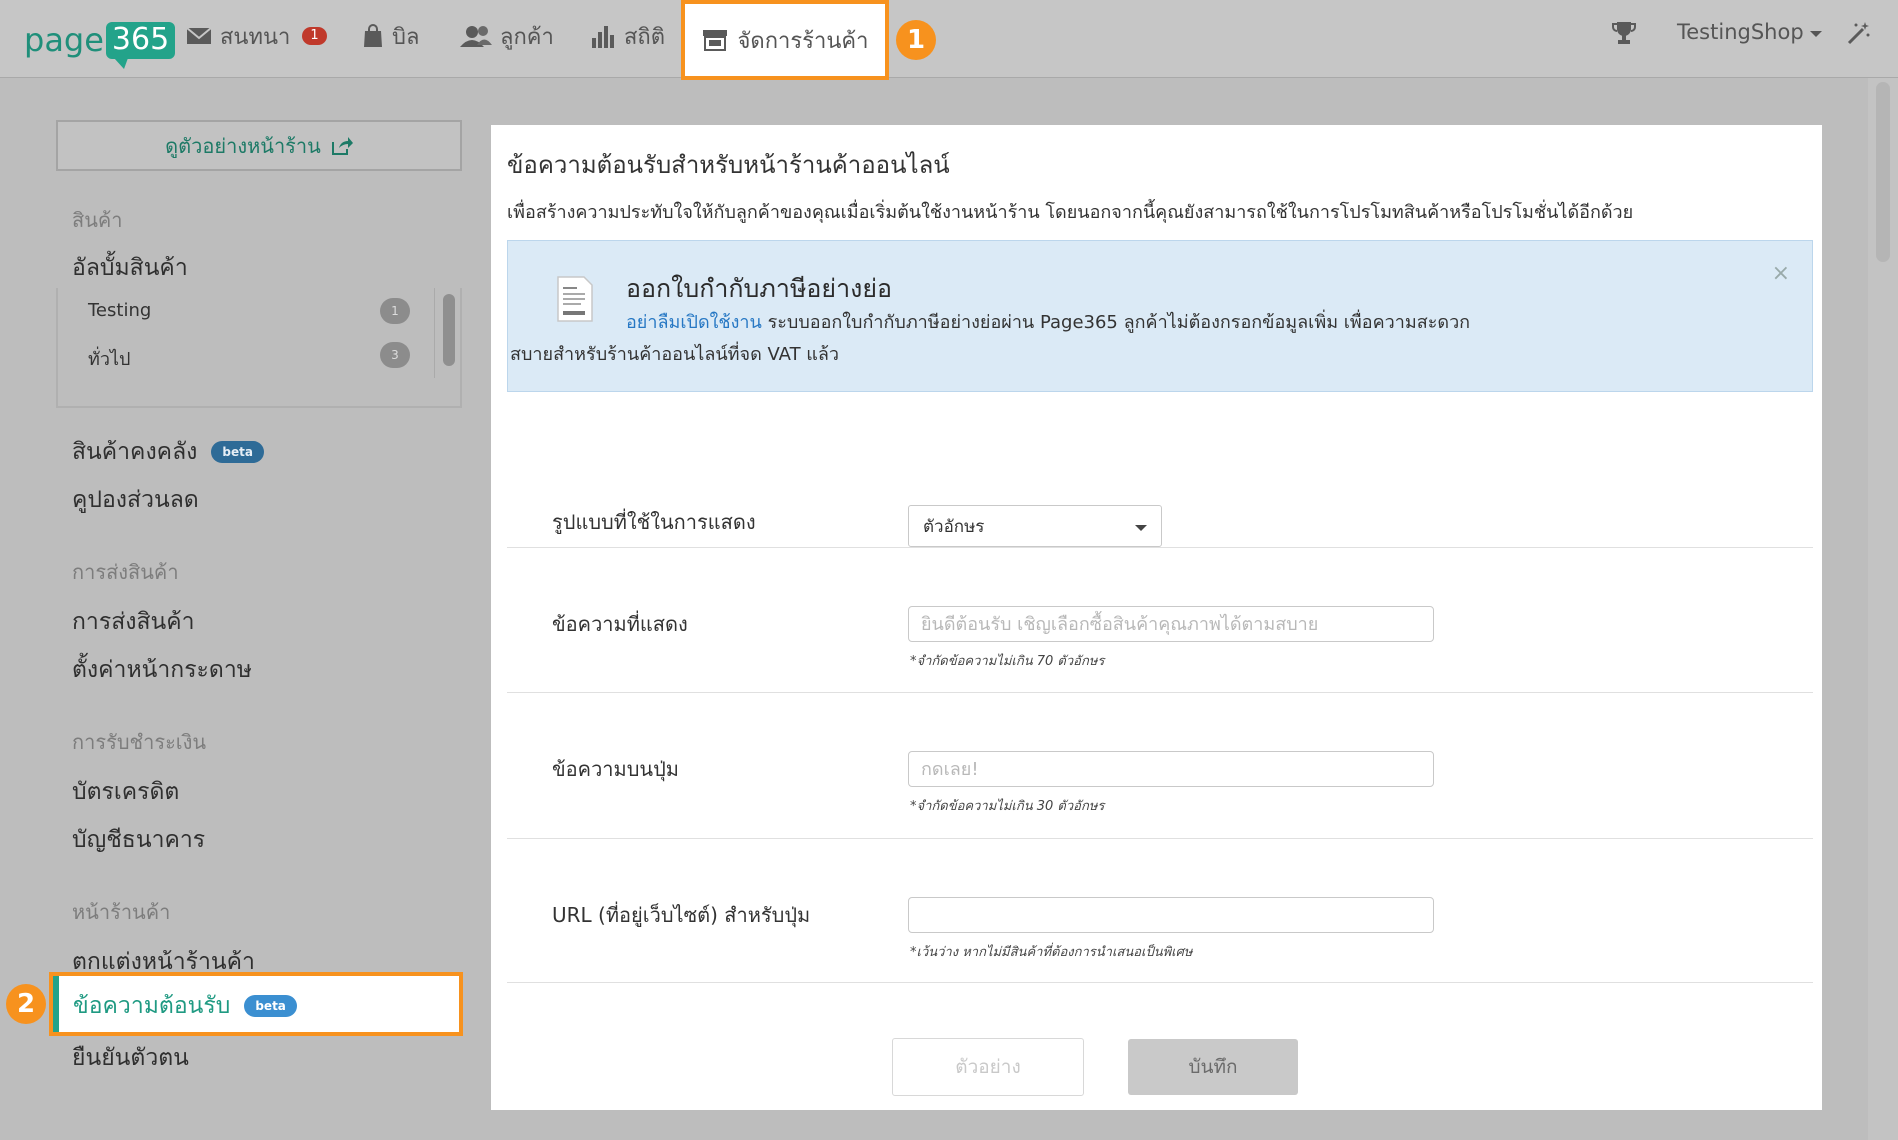  I want to click on sidebar-item-album: อัลบั้มสินค้า, so click(130, 268).